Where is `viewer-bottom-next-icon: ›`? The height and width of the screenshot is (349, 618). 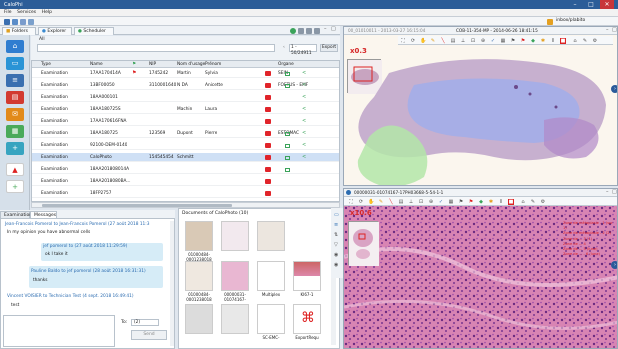
viewer-bottom-next-icon: › is located at coordinates (614, 265).